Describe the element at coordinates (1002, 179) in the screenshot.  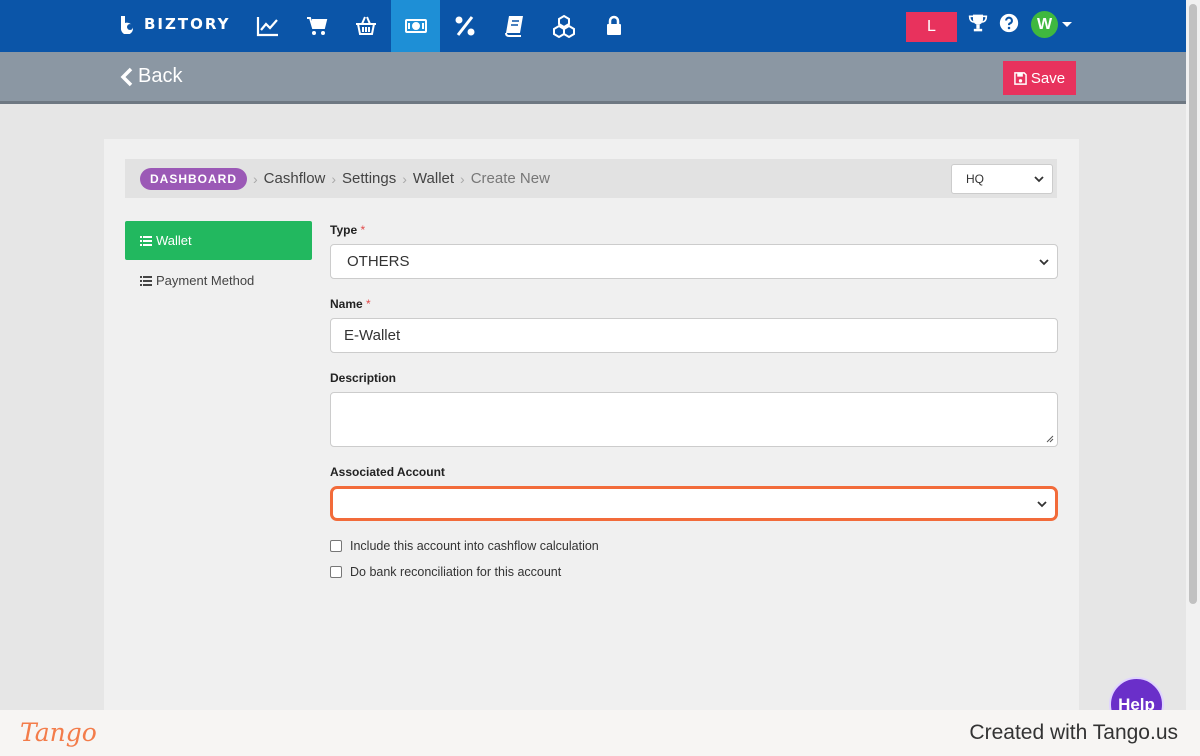
I see `branch-select: HQ` at that location.